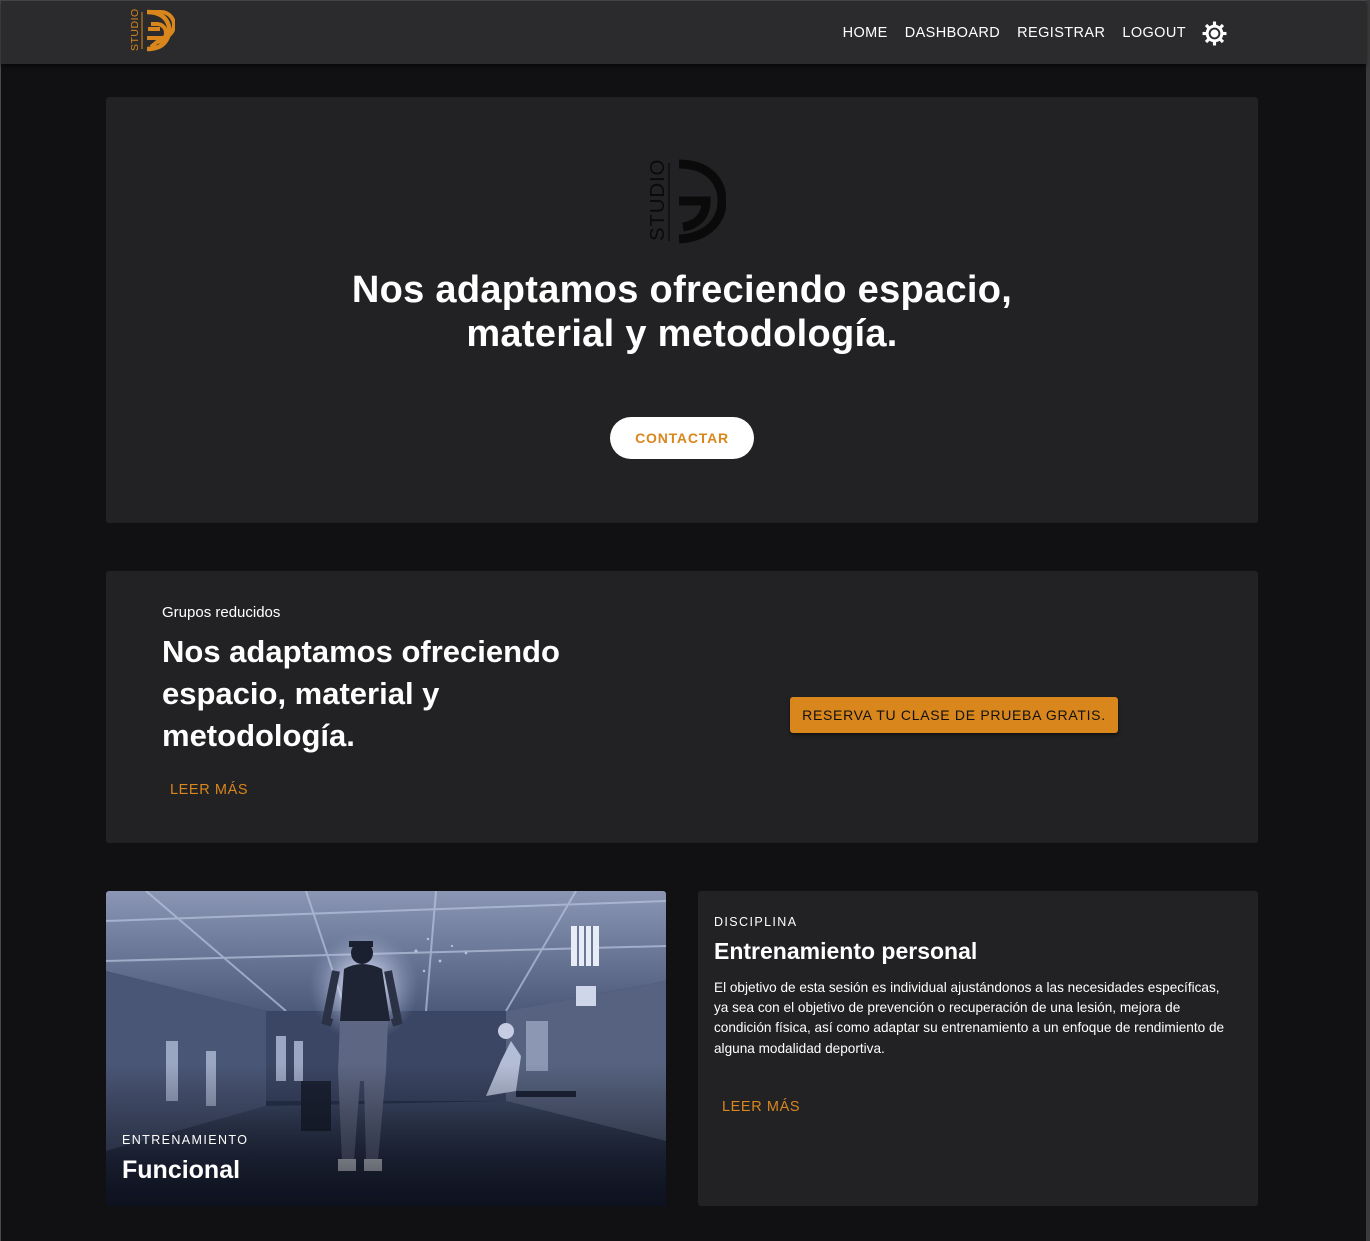 Image resolution: width=1370 pixels, height=1241 pixels. Describe the element at coordinates (683, 32) in the screenshot. I see `navbar: STUDIO HOME DASHBOARD REGISTRAR LOGOUT` at that location.